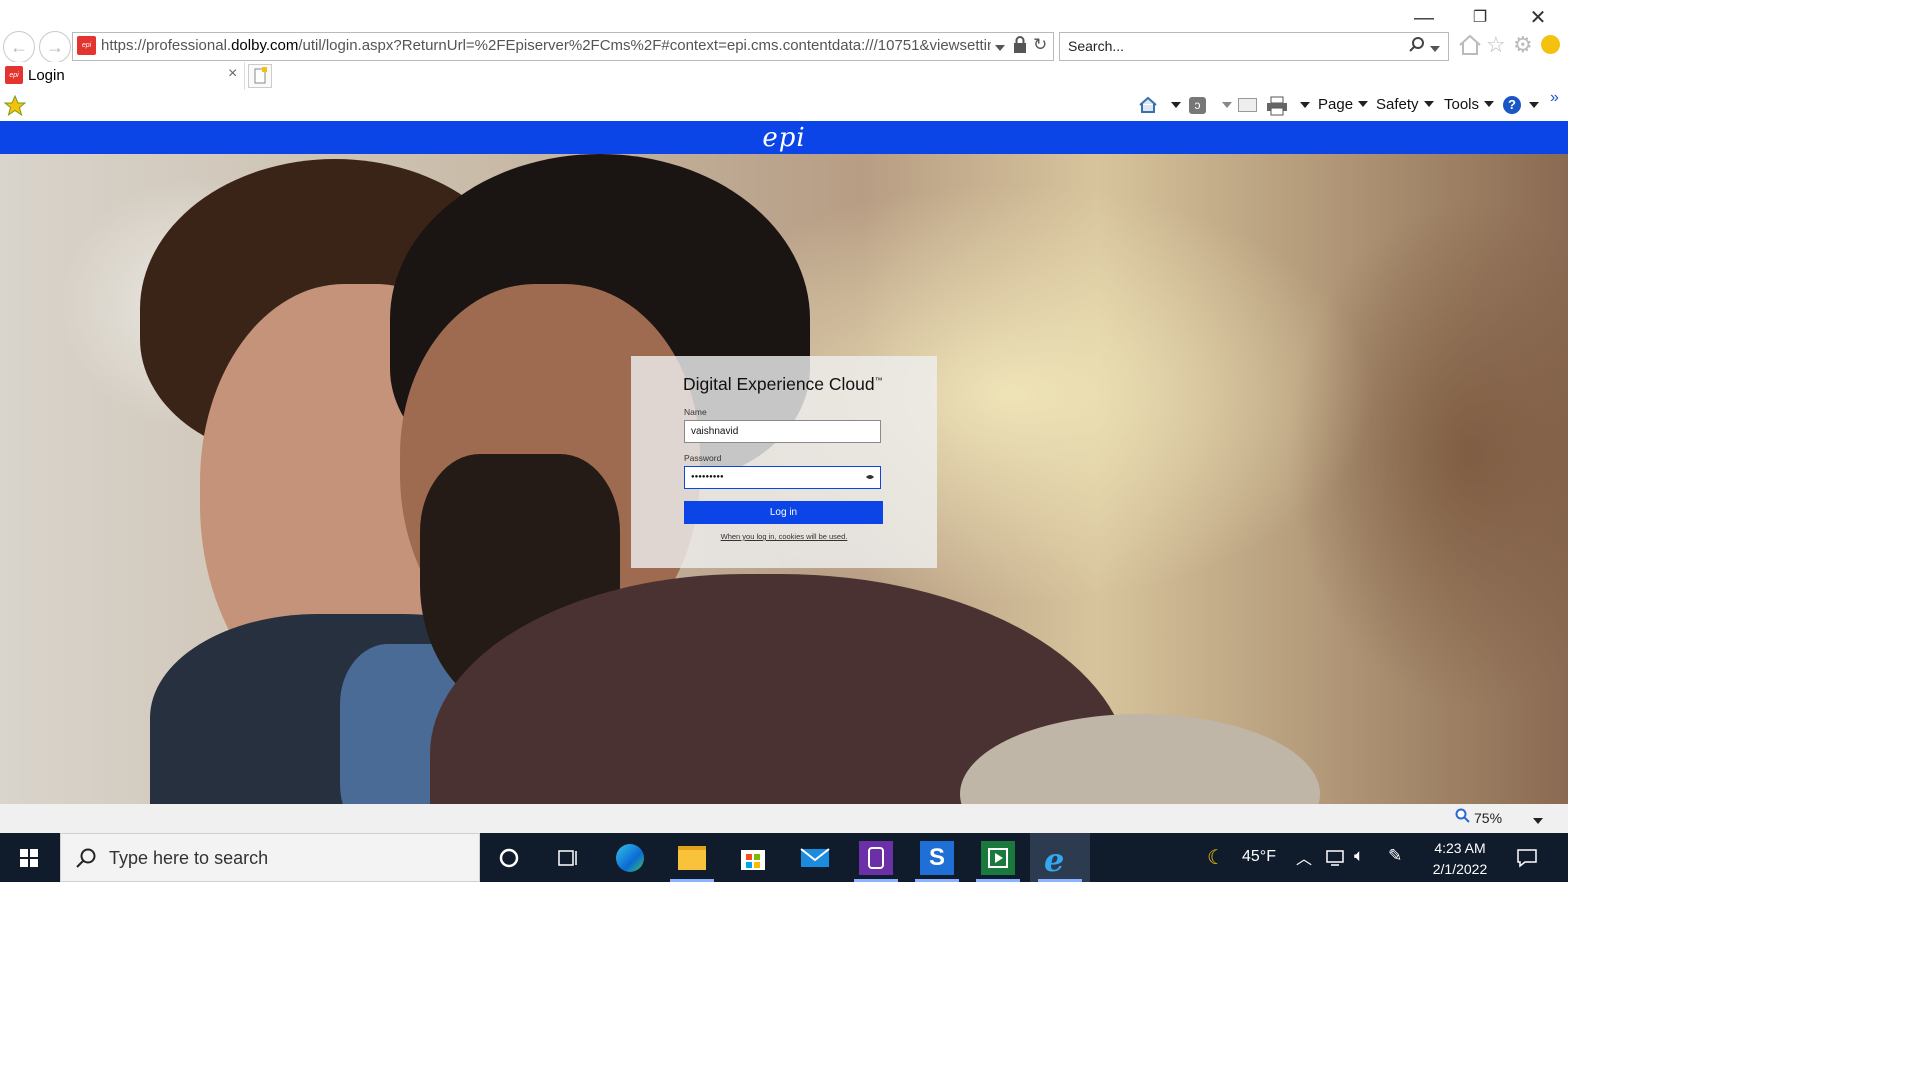  What do you see at coordinates (1247, 105) in the screenshot?
I see `read-mail-icon` at bounding box center [1247, 105].